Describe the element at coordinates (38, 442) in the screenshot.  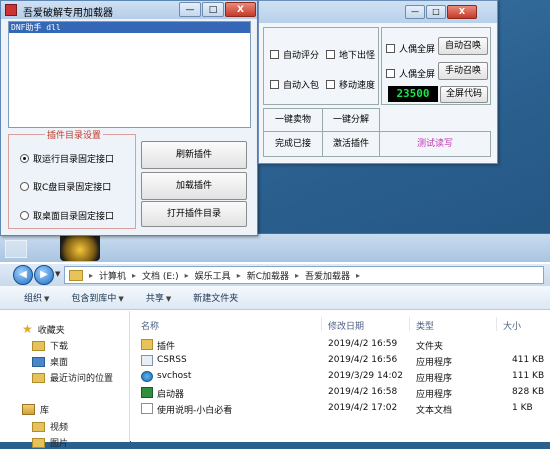
I see `pictures-icon` at that location.